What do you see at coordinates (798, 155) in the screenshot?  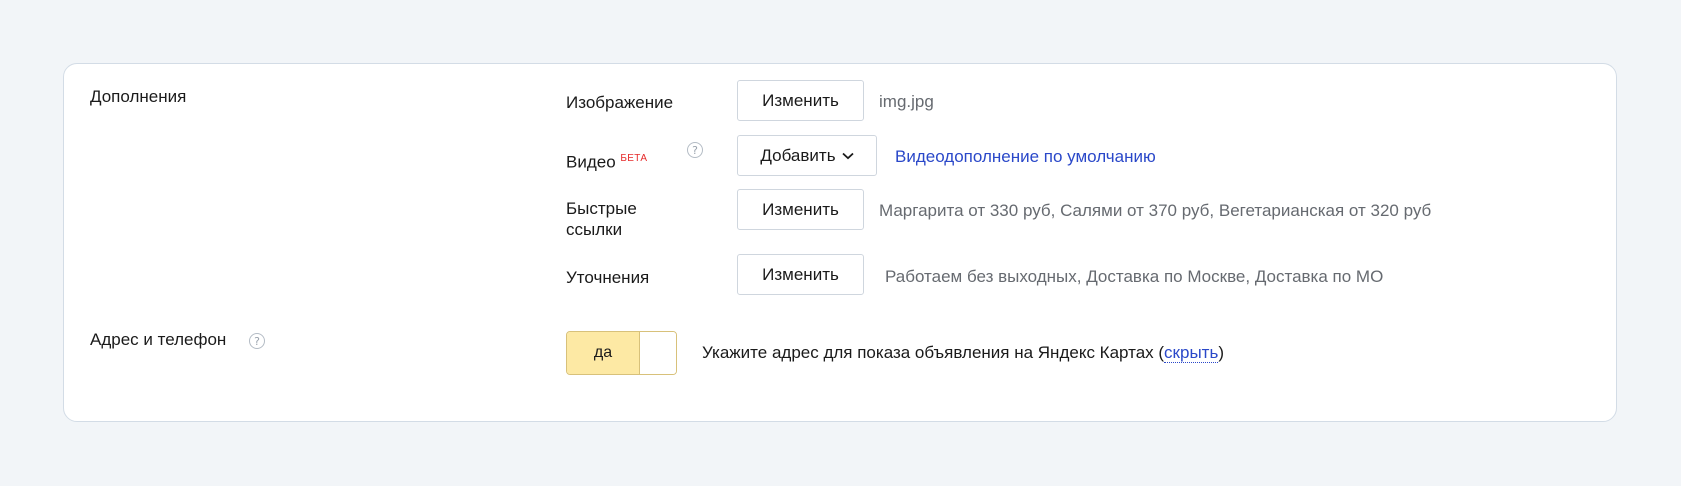 I see `video-add-label: Добавить` at bounding box center [798, 155].